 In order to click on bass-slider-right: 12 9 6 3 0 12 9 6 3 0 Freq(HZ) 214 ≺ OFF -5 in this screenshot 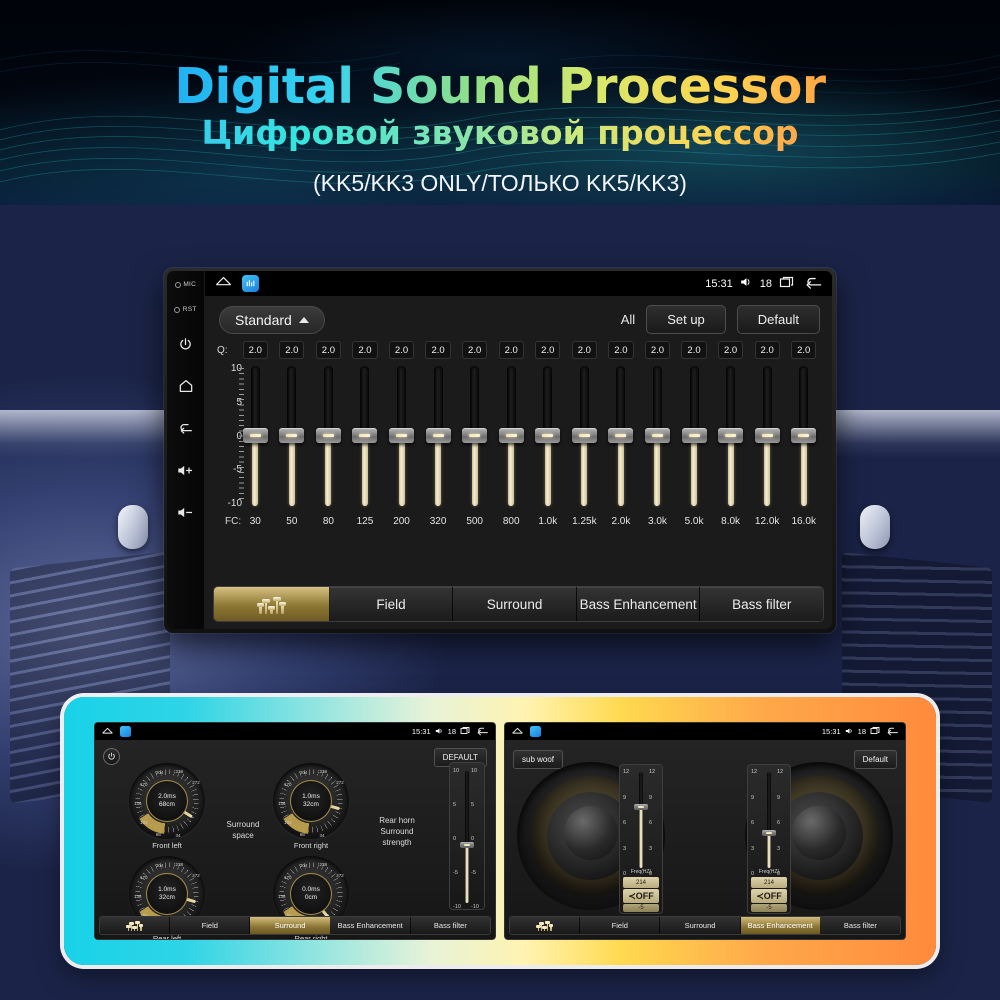, I will do `click(769, 839)`.